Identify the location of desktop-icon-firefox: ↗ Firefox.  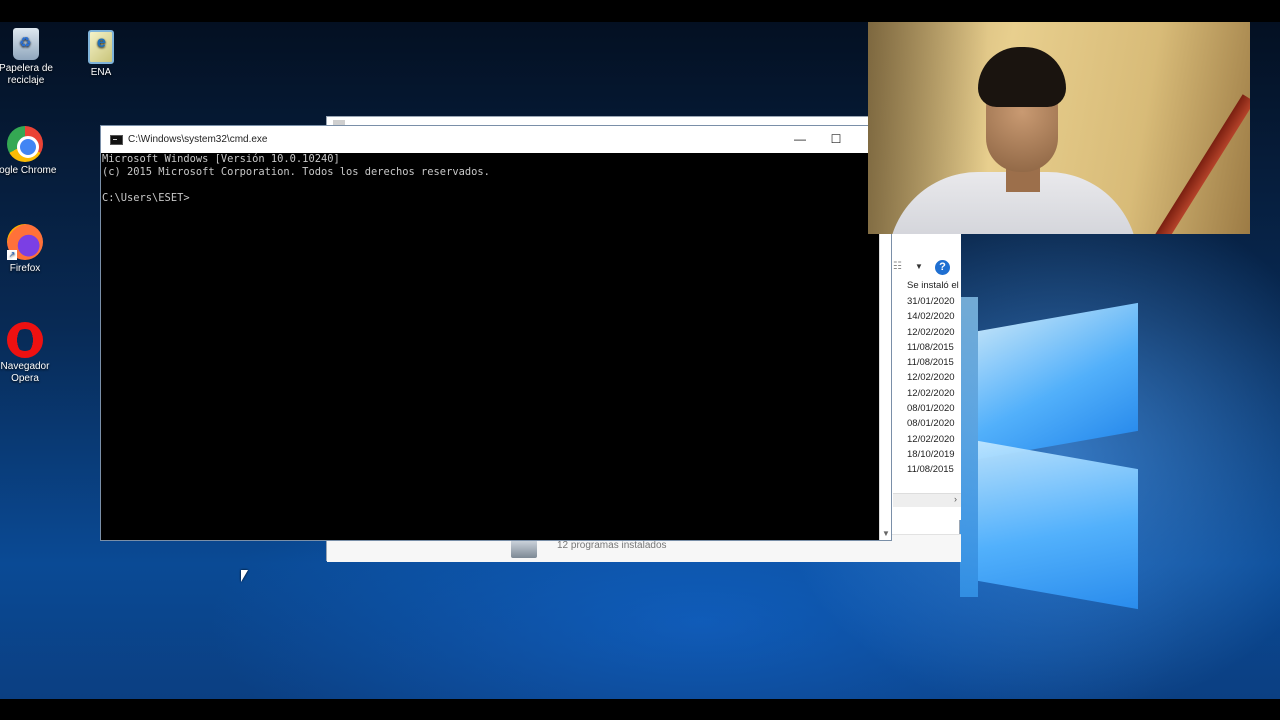
(30, 249).